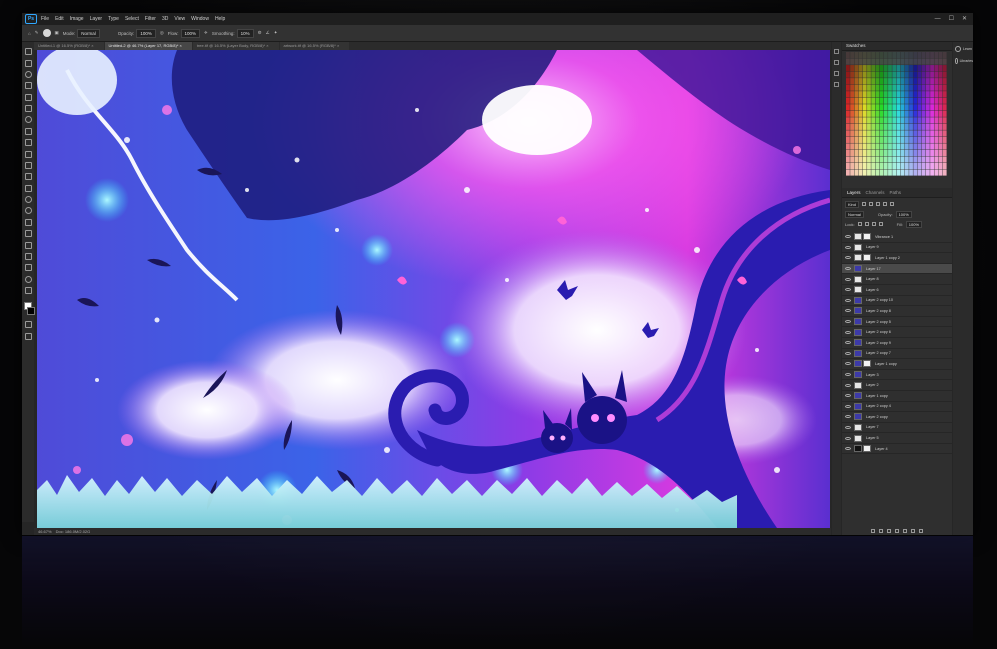 The image size is (997, 649). I want to click on layer-row: Layer 2 copy 4, so click(897, 407).